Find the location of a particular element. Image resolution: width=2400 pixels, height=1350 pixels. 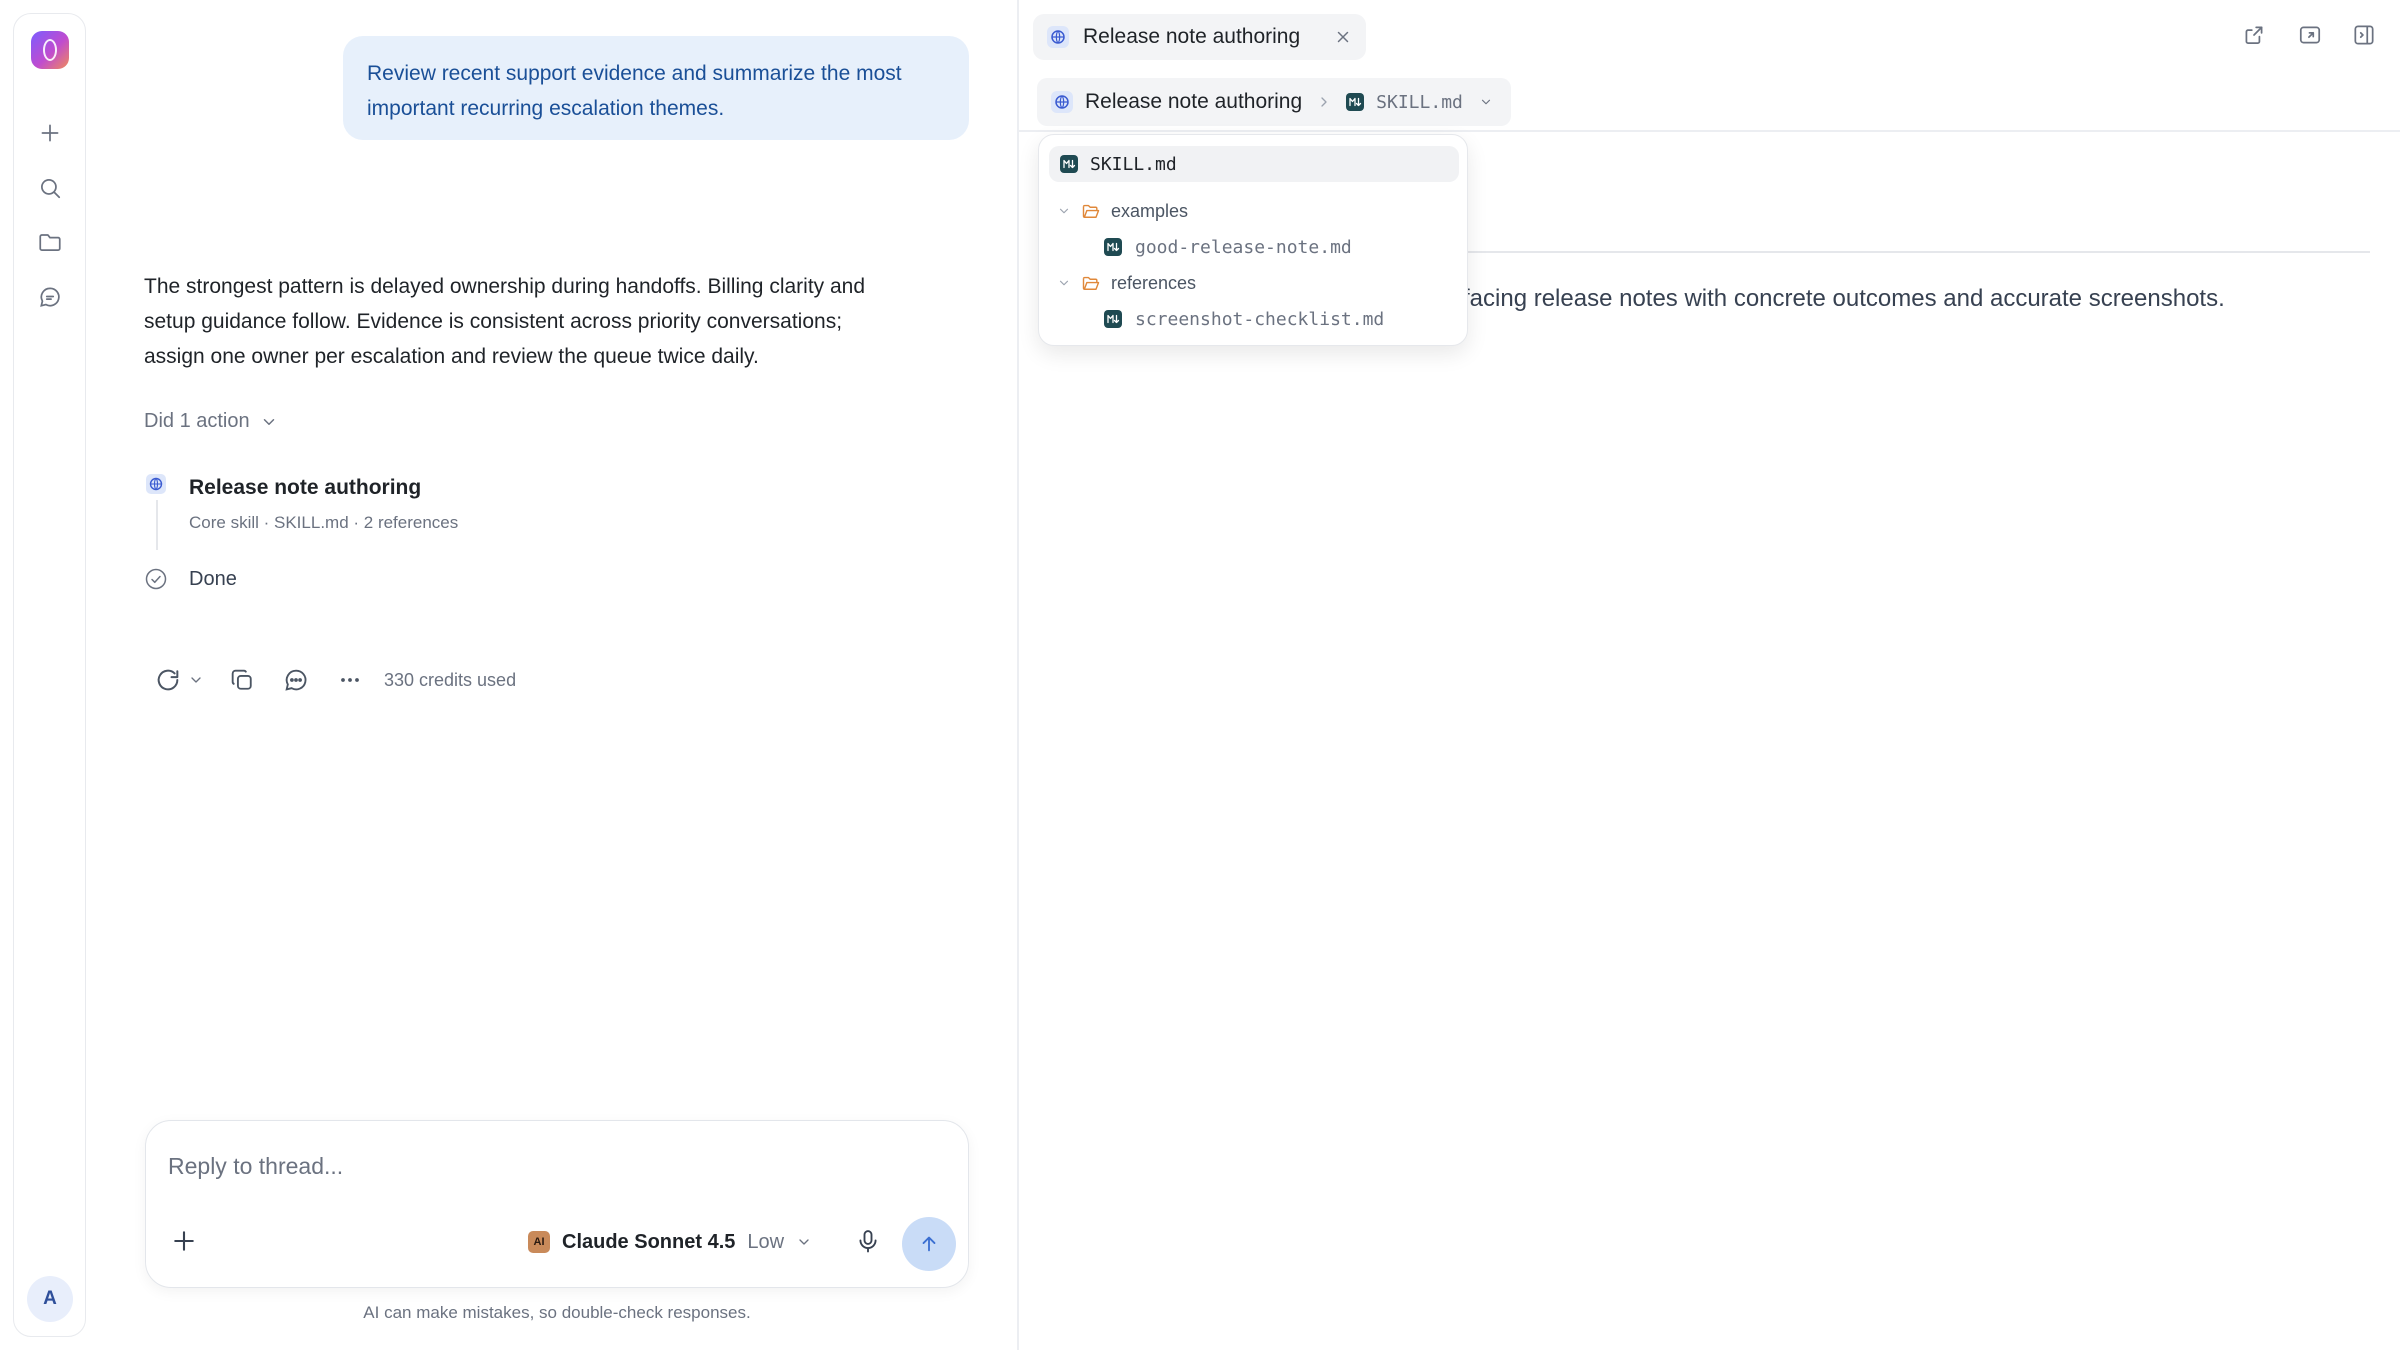

composer: AI Claude Sonnet 4.5 Low is located at coordinates (557, 1204).